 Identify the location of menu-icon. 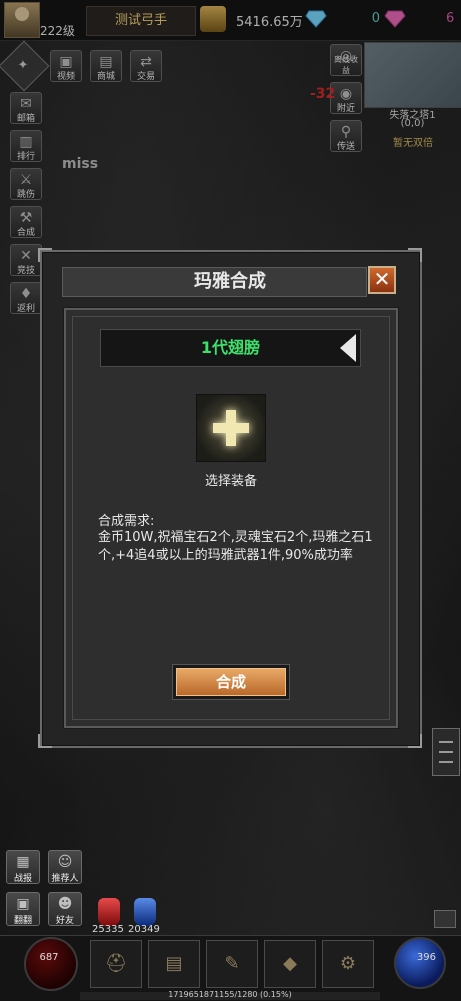
(446, 742).